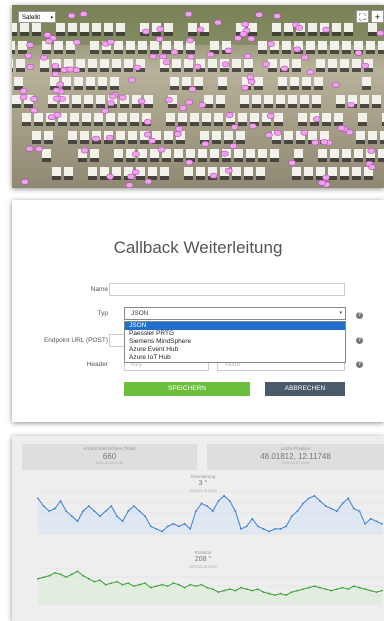 The height and width of the screenshot is (621, 384). What do you see at coordinates (140, 313) in the screenshot?
I see `type-select-value: JSON` at bounding box center [140, 313].